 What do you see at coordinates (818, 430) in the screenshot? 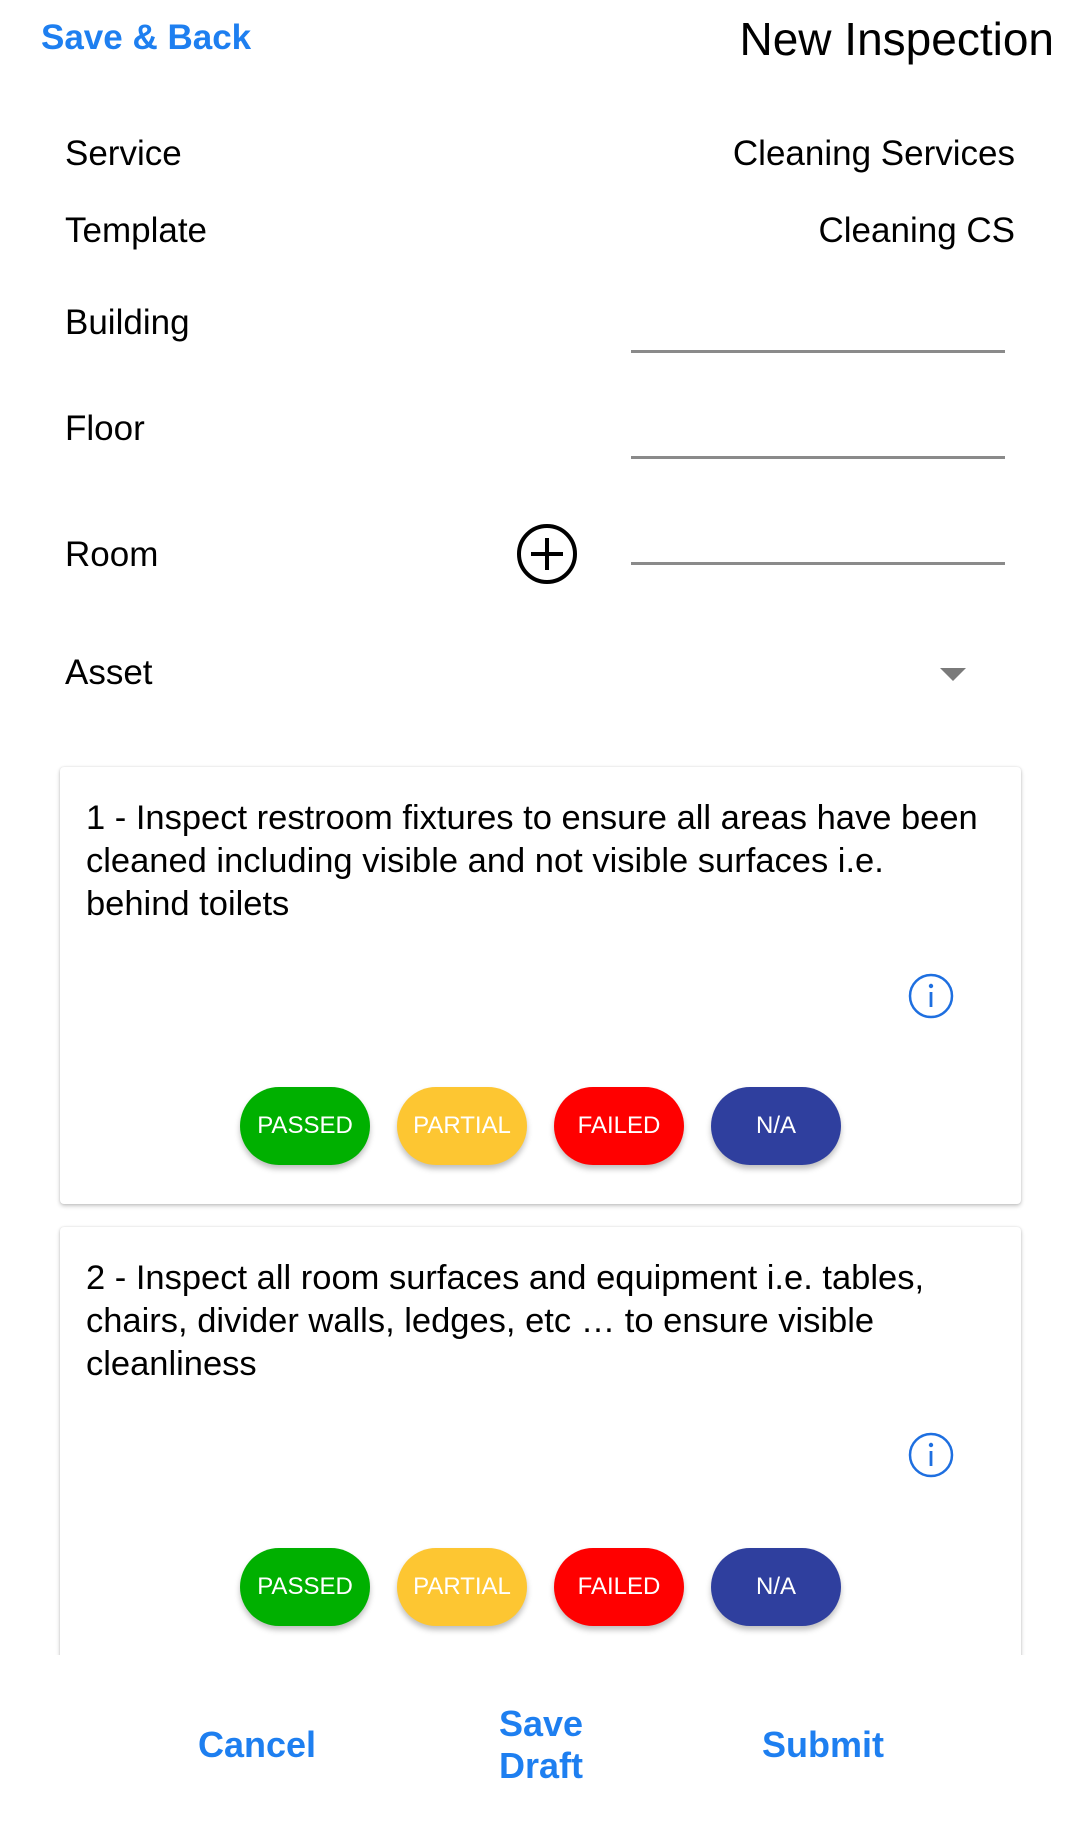
I see `floor-input` at bounding box center [818, 430].